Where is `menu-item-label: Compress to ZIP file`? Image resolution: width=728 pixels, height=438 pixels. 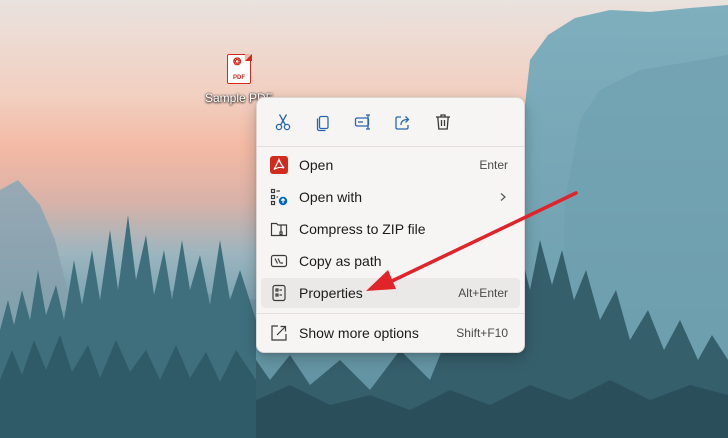
menu-item-label: Compress to ZIP file is located at coordinates (362, 229).